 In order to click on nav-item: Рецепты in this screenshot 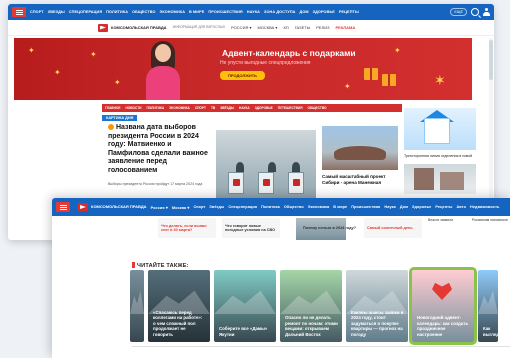, I will do `click(443, 207)`.